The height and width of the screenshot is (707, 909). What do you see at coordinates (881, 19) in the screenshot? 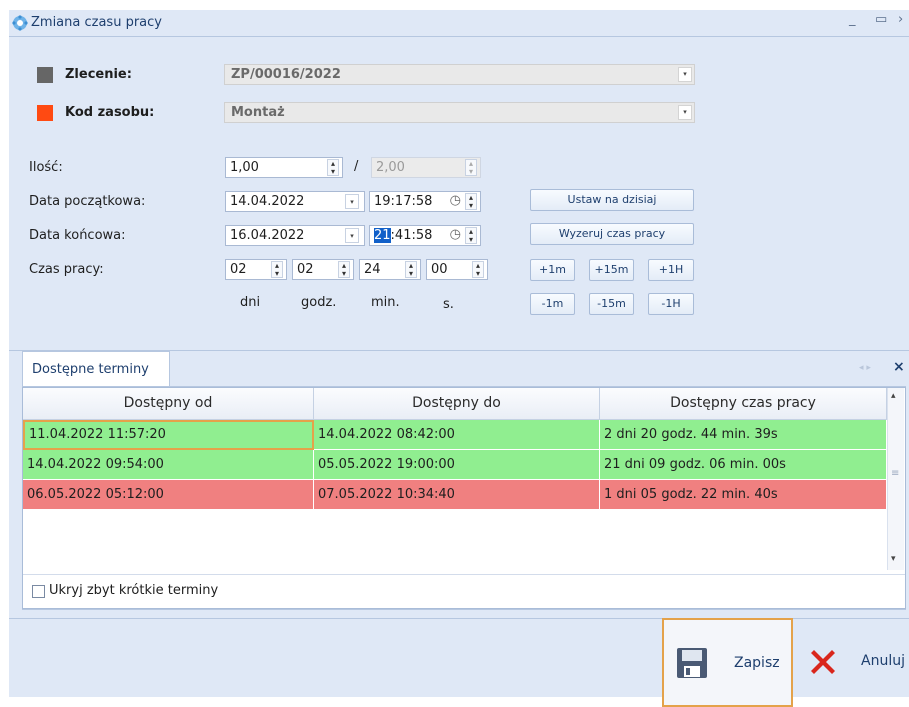
I see `maximize-button: ▭` at bounding box center [881, 19].